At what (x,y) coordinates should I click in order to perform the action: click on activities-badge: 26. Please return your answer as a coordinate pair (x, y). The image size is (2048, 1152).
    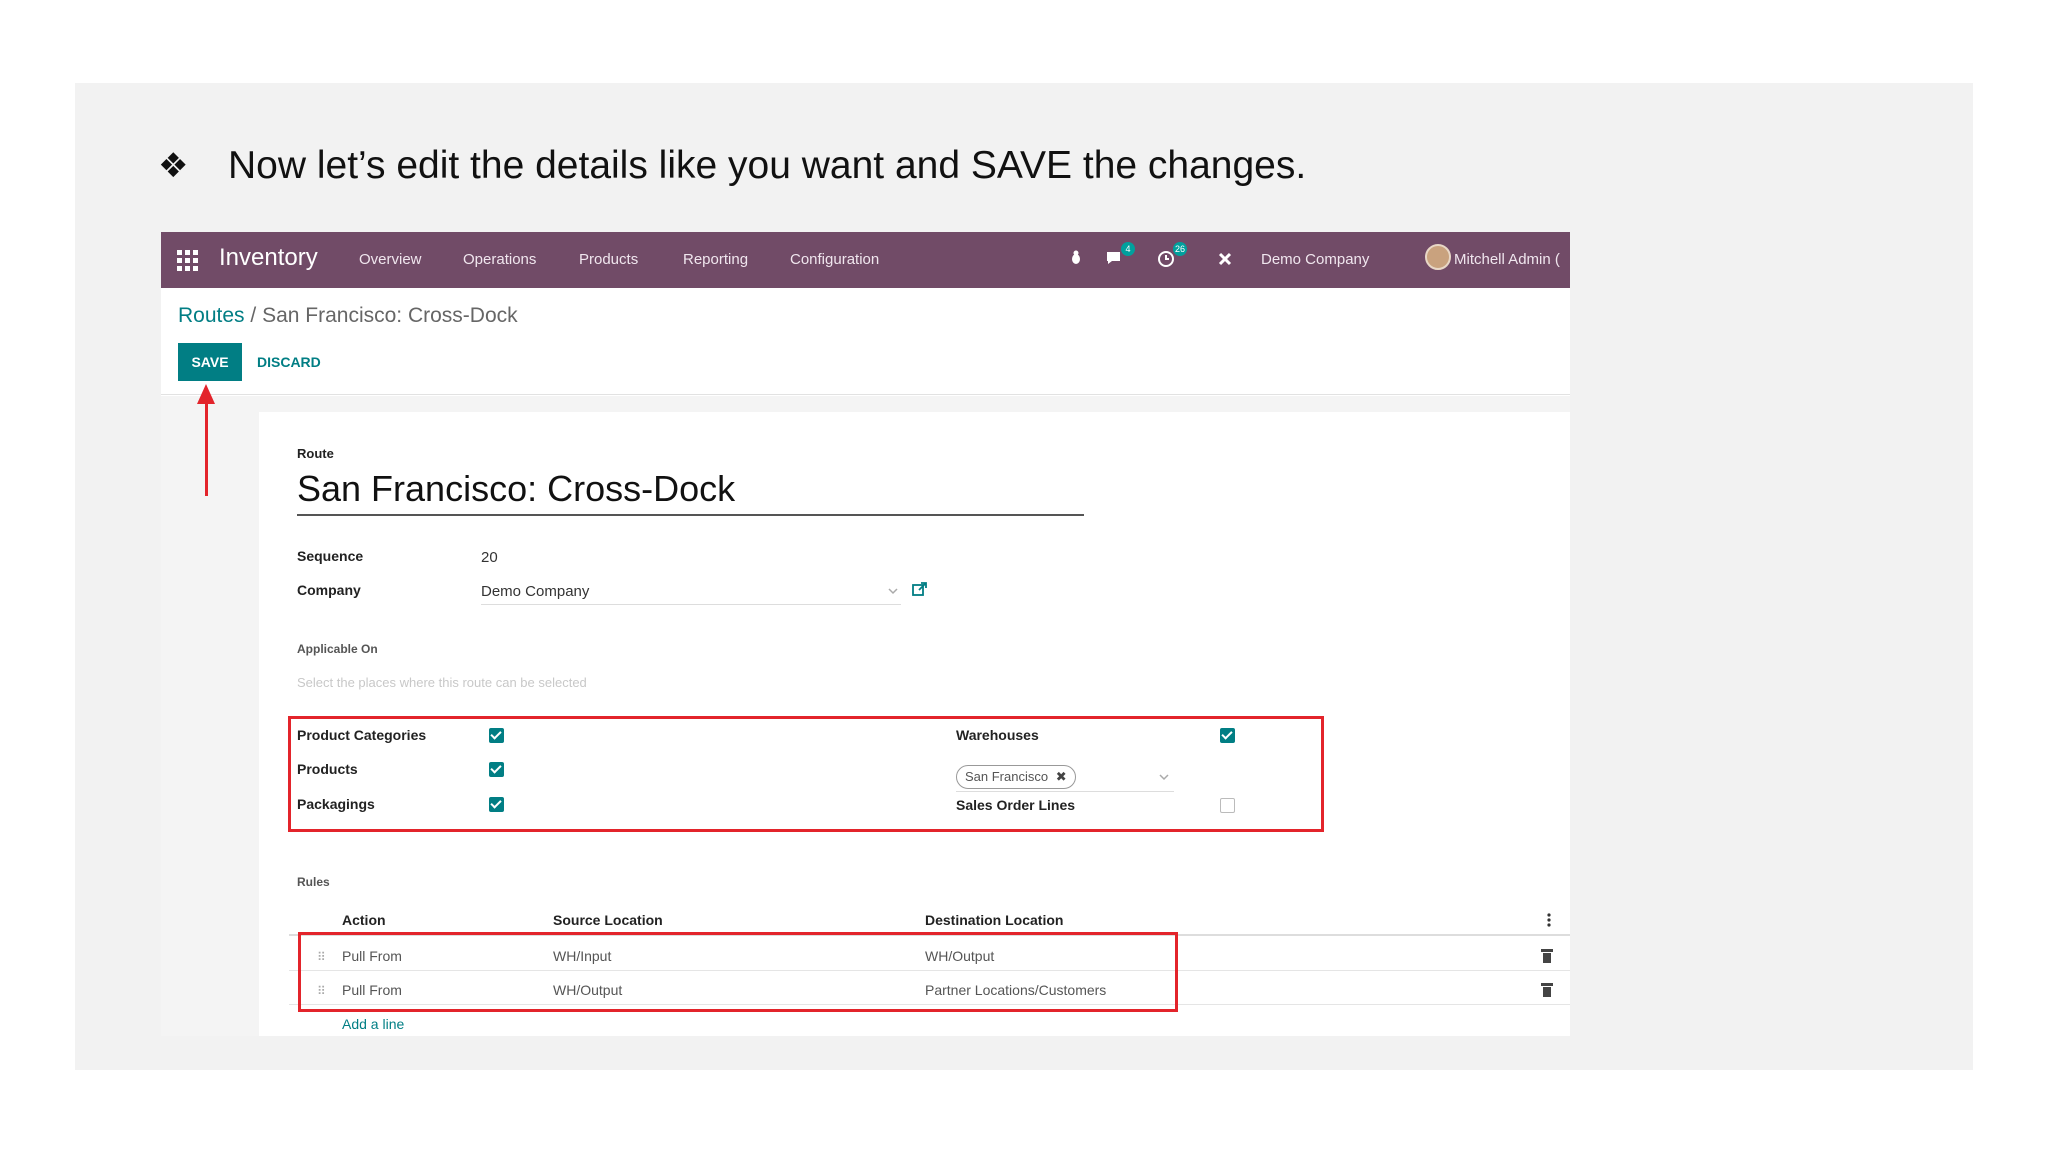
    Looking at the image, I should click on (1180, 249).